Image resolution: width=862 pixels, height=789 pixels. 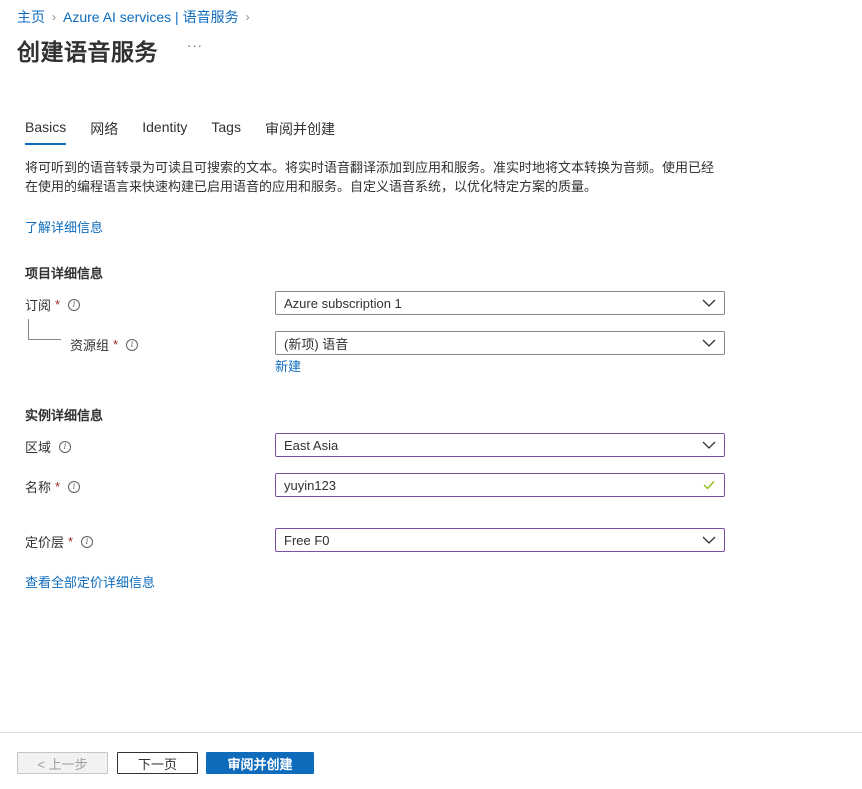 What do you see at coordinates (151, 17) in the screenshot?
I see `breadcrumb-speech-services: Azure AI services | 语音服务` at bounding box center [151, 17].